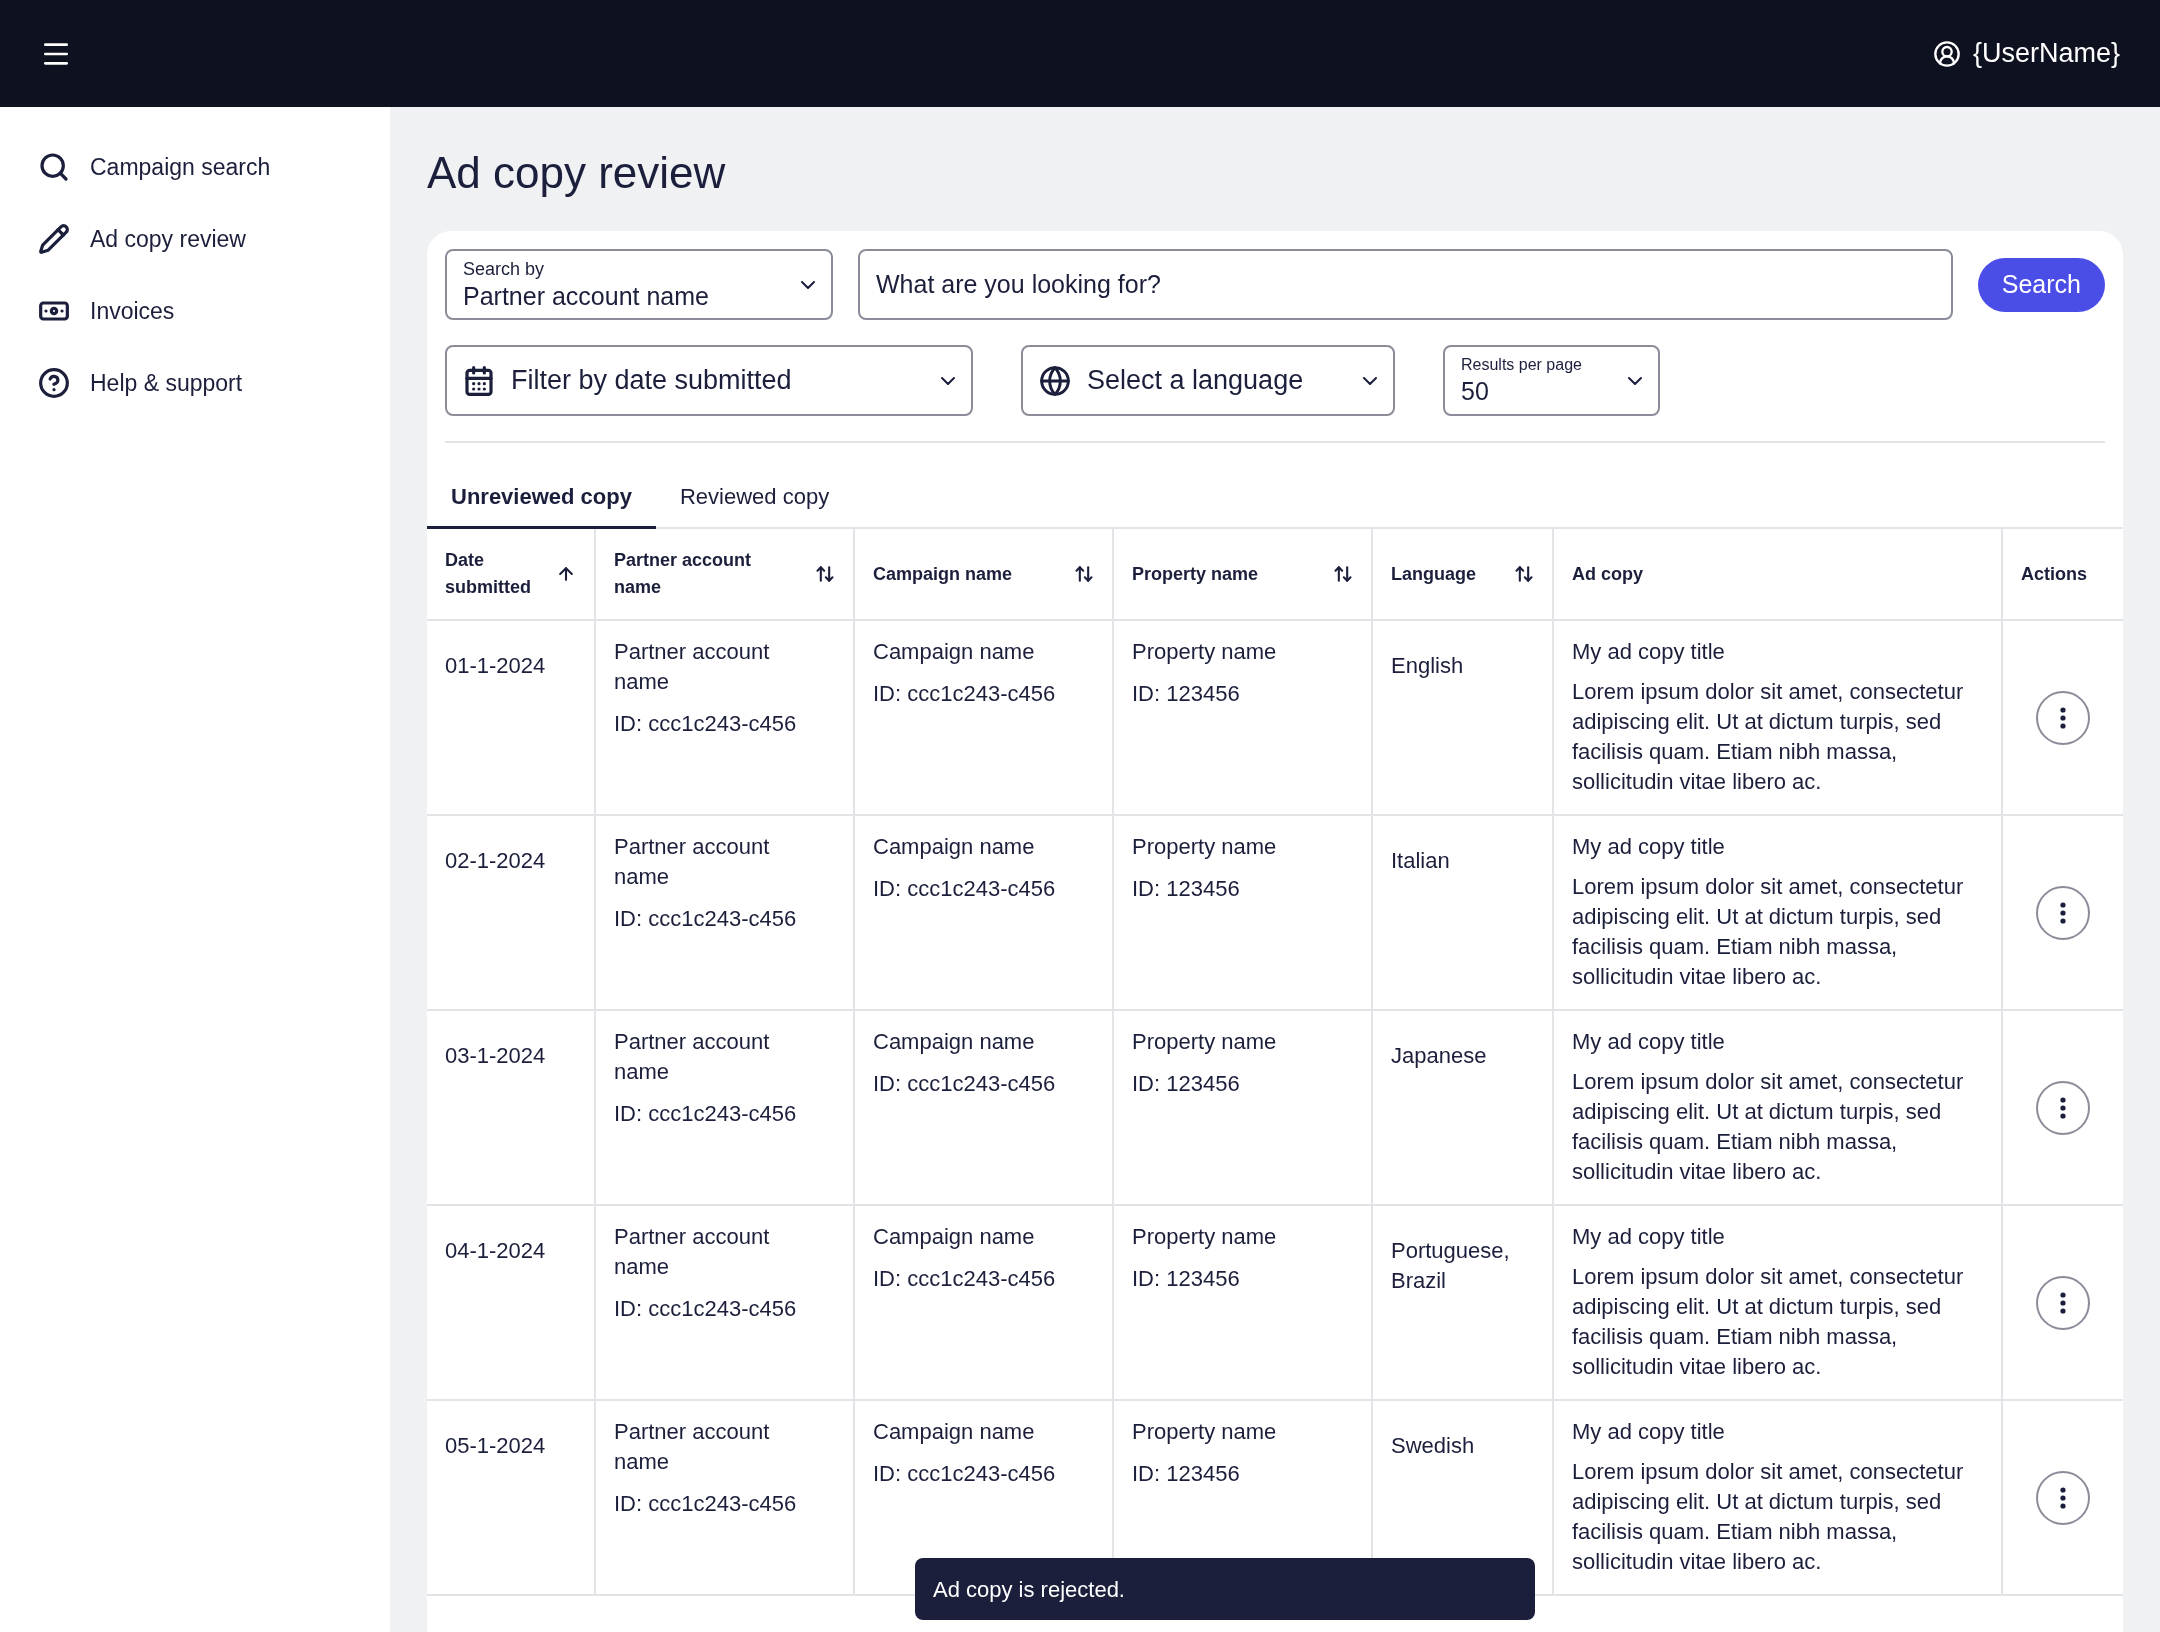  Describe the element at coordinates (195, 239) in the screenshot. I see `sidebar-item: Ad copy review` at that location.